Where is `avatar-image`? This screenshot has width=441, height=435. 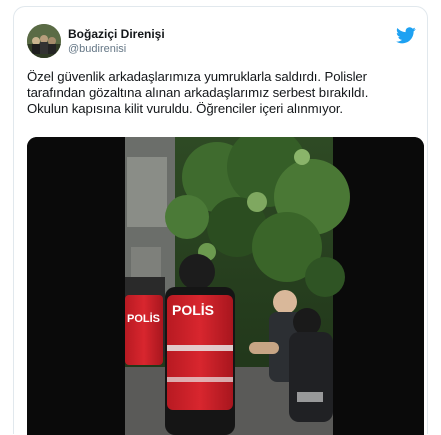
avatar-image is located at coordinates (44, 41).